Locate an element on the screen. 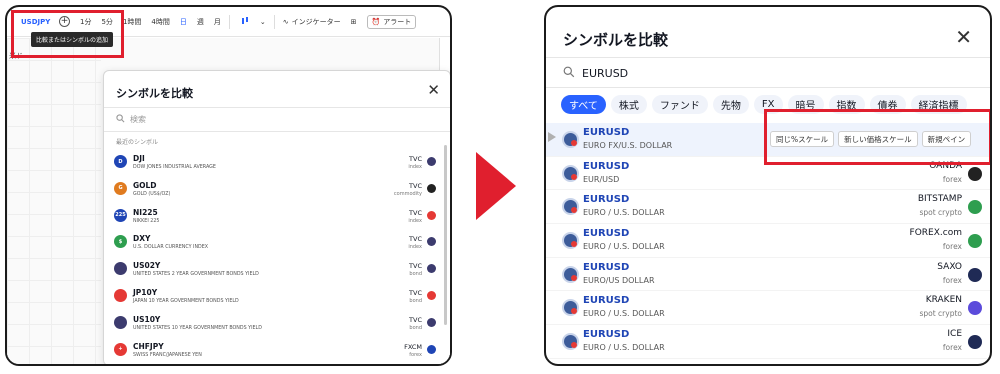 This screenshot has width=1000, height=374. filter-chip: 先物 is located at coordinates (730, 104).